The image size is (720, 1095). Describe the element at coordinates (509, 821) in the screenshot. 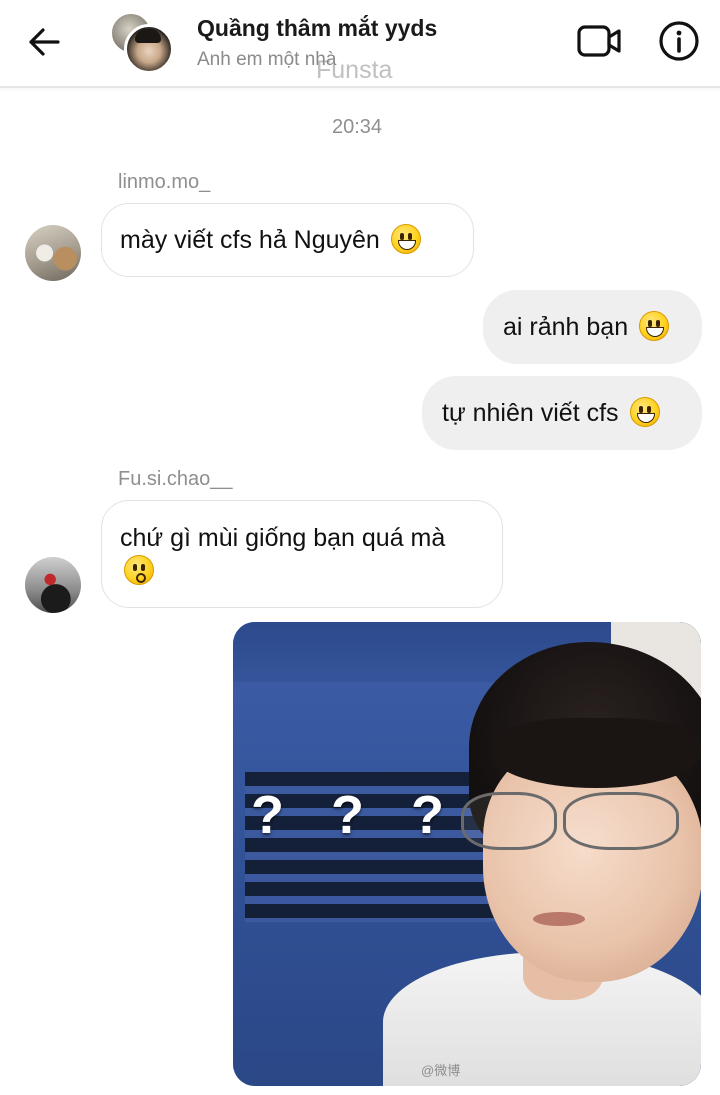

I see `image-person-glasses-left` at that location.